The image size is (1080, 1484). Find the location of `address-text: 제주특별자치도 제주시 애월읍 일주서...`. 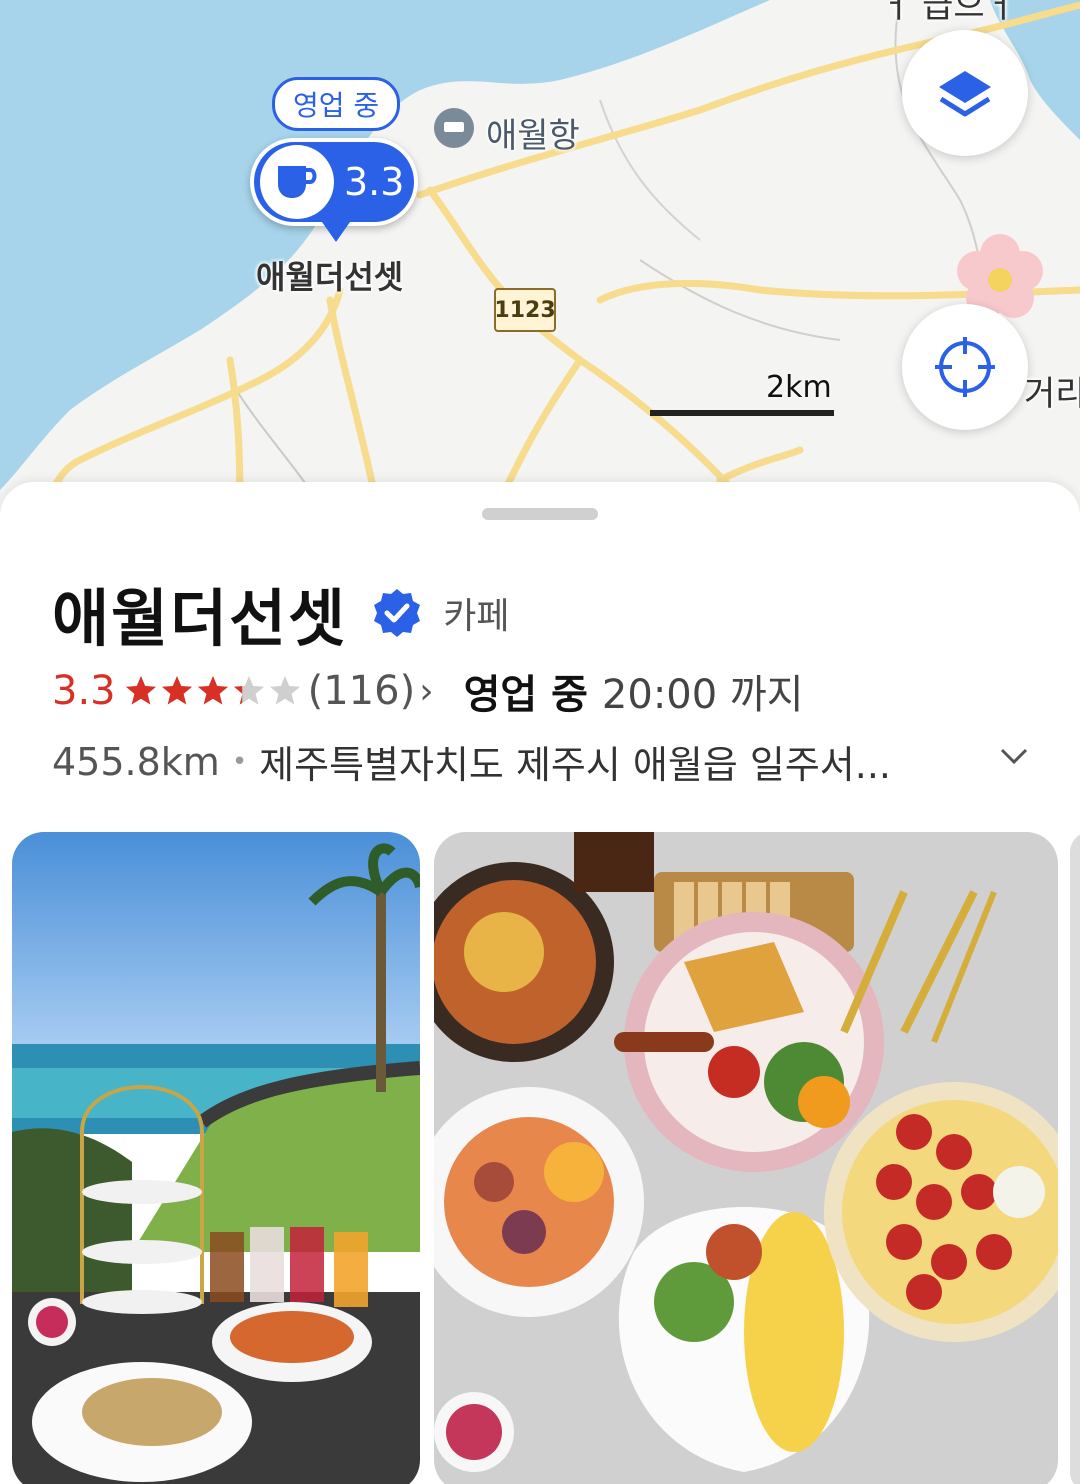

address-text: 제주특별자치도 제주시 애월읍 일주서... is located at coordinates (575, 765).